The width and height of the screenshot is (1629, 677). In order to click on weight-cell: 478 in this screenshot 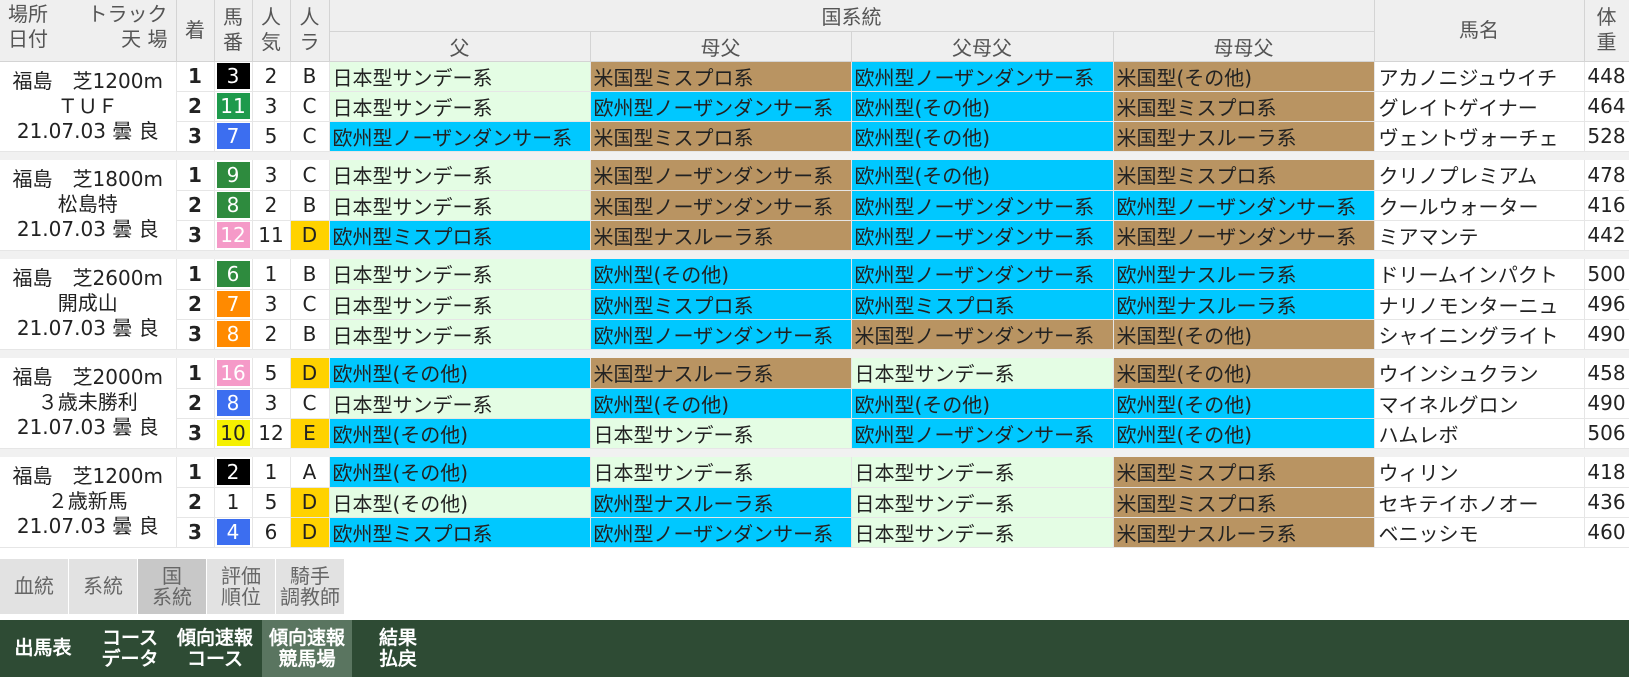, I will do `click(1606, 175)`.